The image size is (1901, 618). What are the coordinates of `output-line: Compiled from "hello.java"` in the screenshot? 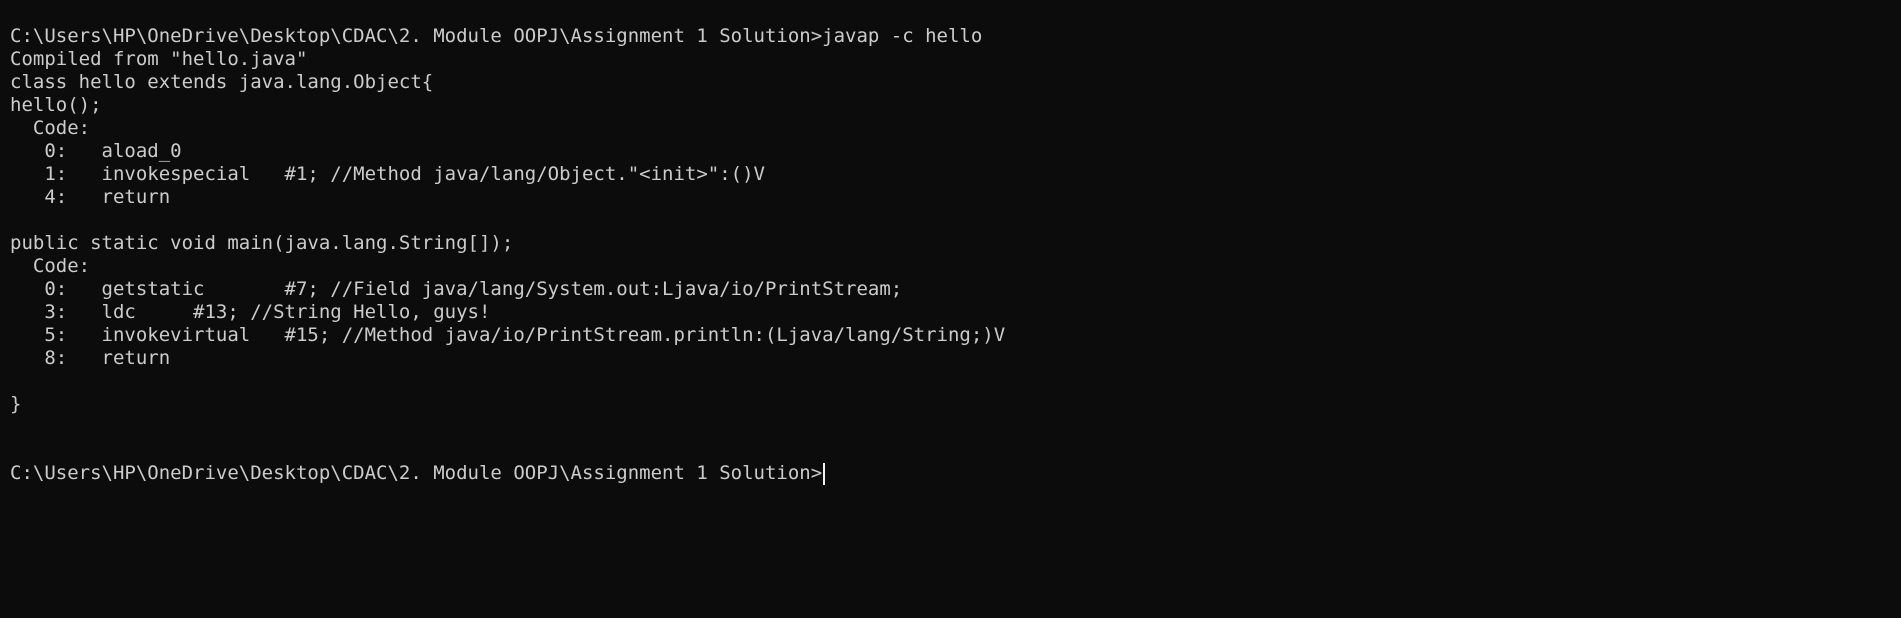 It's located at (159, 59).